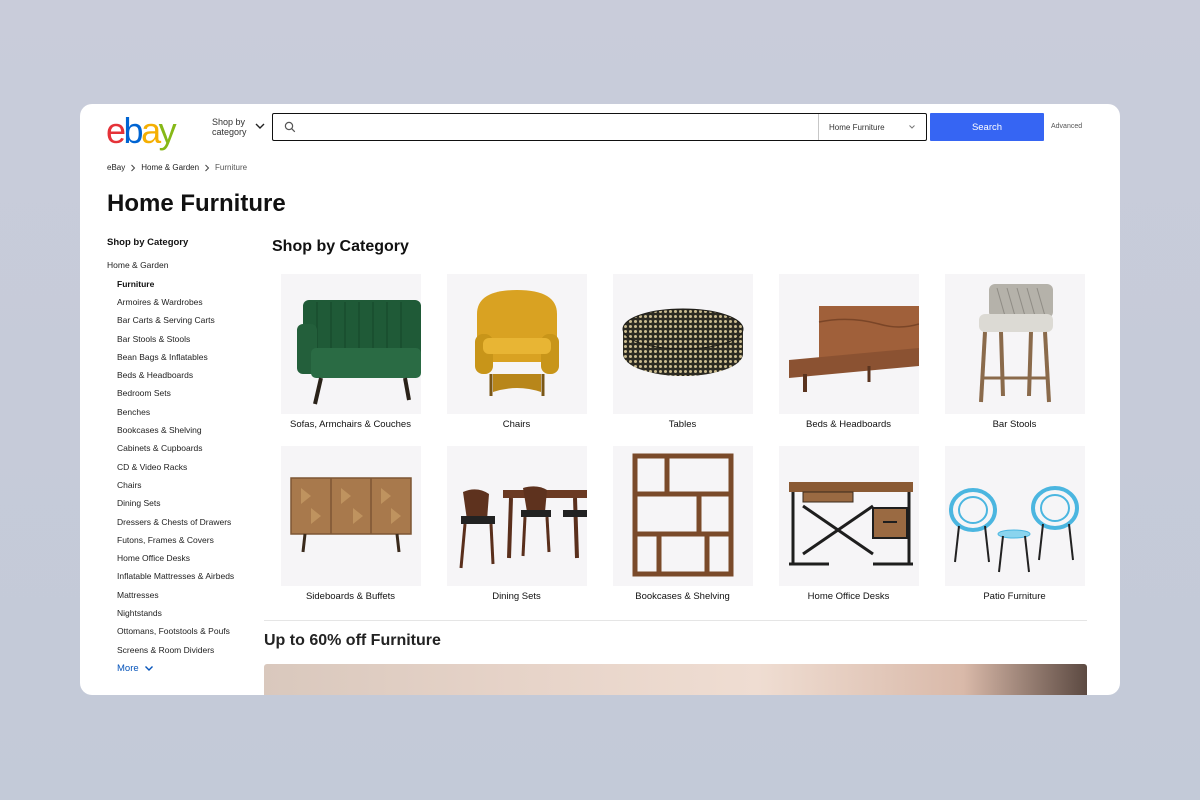 This screenshot has height=800, width=1200. What do you see at coordinates (848, 344) in the screenshot?
I see `bed-image` at bounding box center [848, 344].